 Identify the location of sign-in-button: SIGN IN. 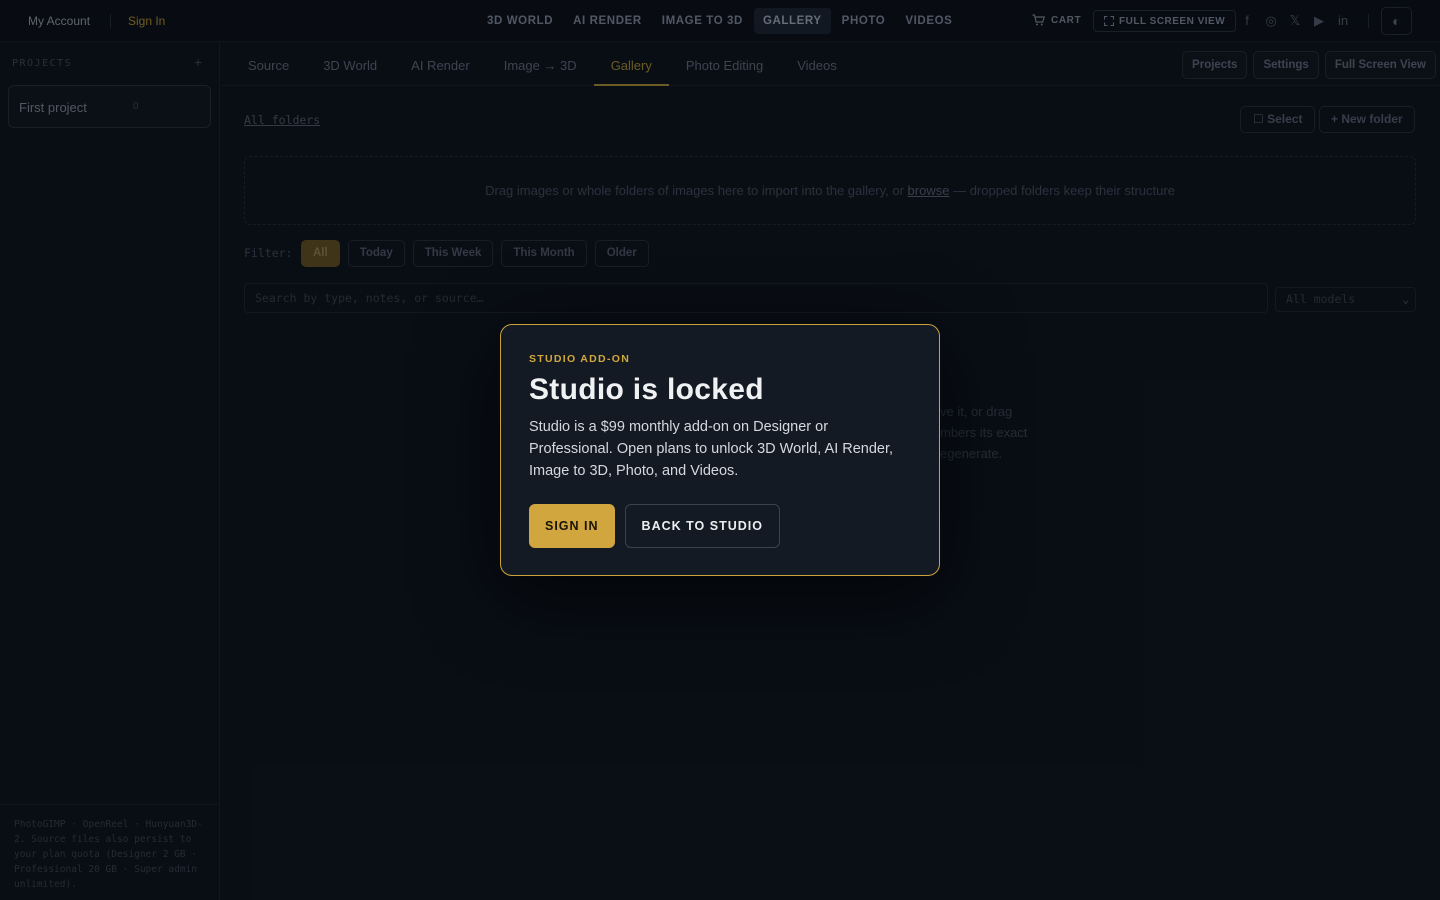
(572, 526).